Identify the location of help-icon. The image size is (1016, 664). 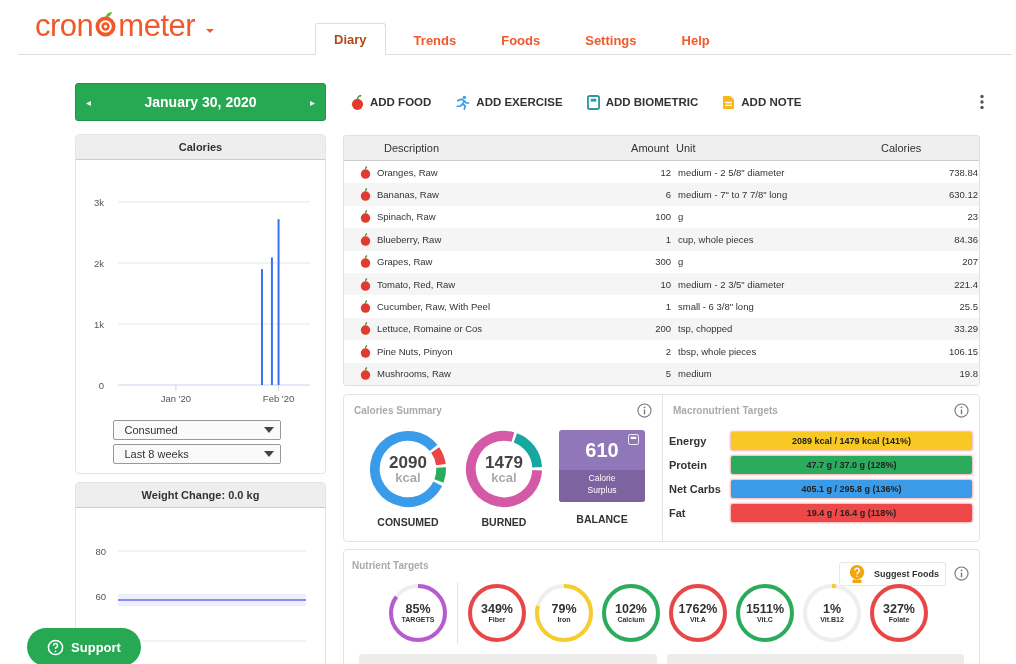
(56, 647).